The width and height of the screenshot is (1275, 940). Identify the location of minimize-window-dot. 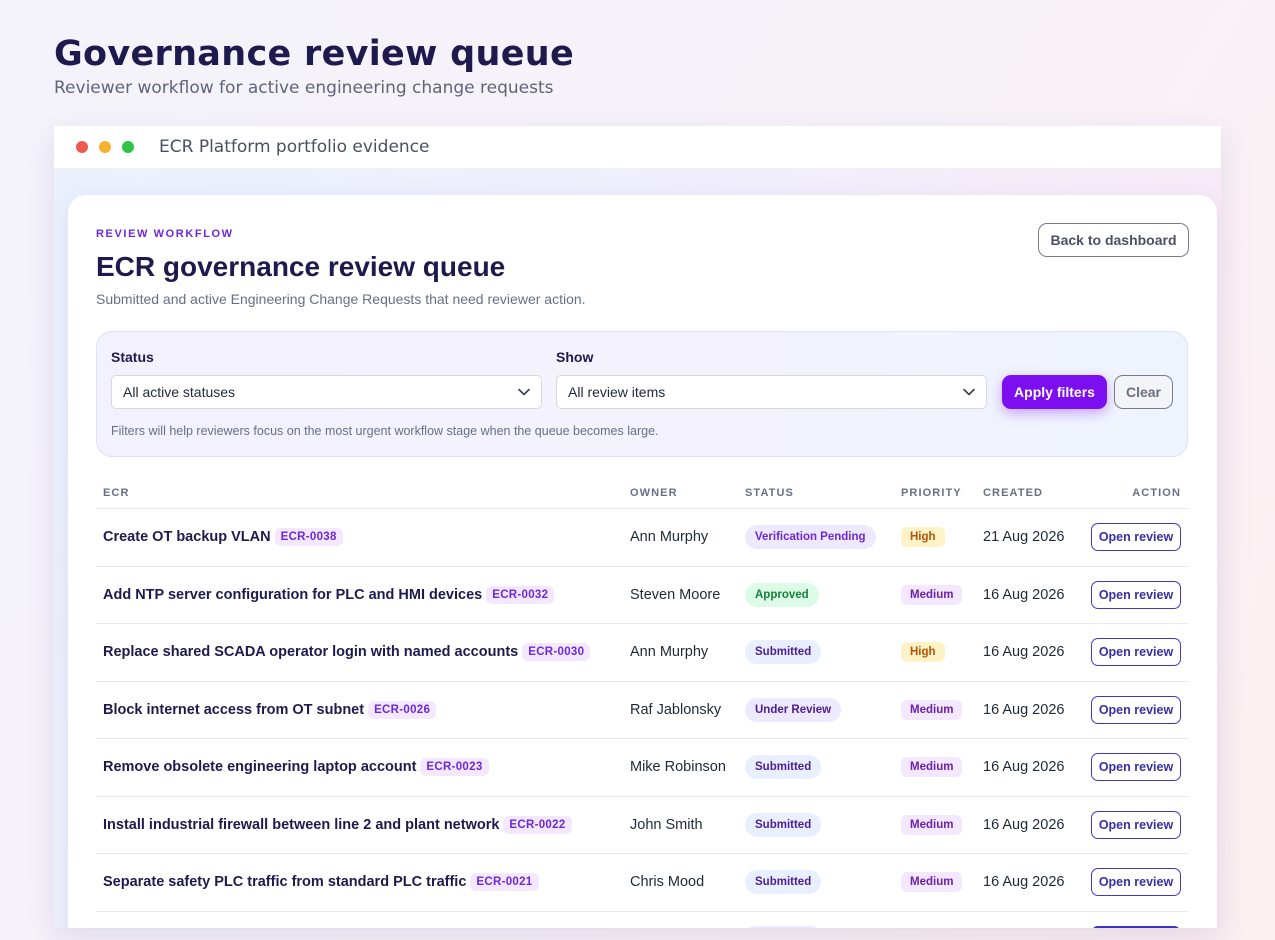
(105, 147).